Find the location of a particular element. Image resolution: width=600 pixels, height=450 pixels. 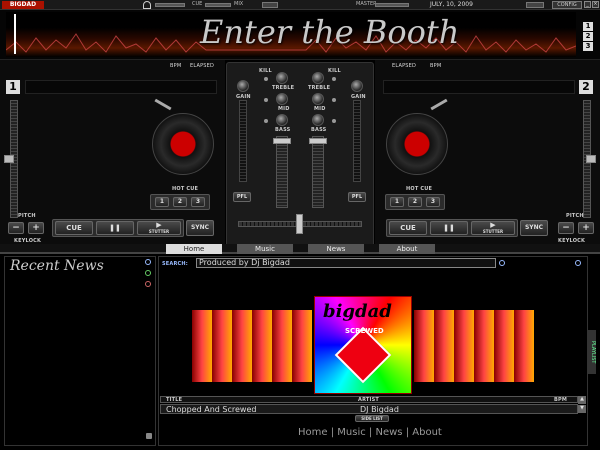

deck-right-pitch-plus: + is located at coordinates (586, 228).